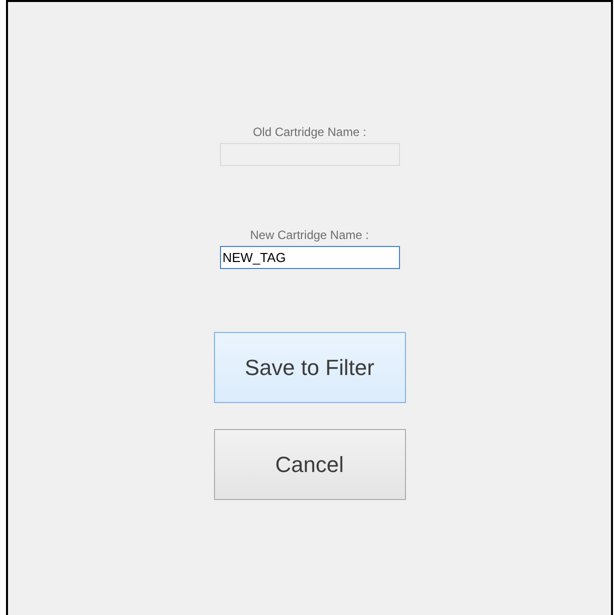 The image size is (614, 615). Describe the element at coordinates (310, 257) in the screenshot. I see `input-field: NEW_TAG` at that location.